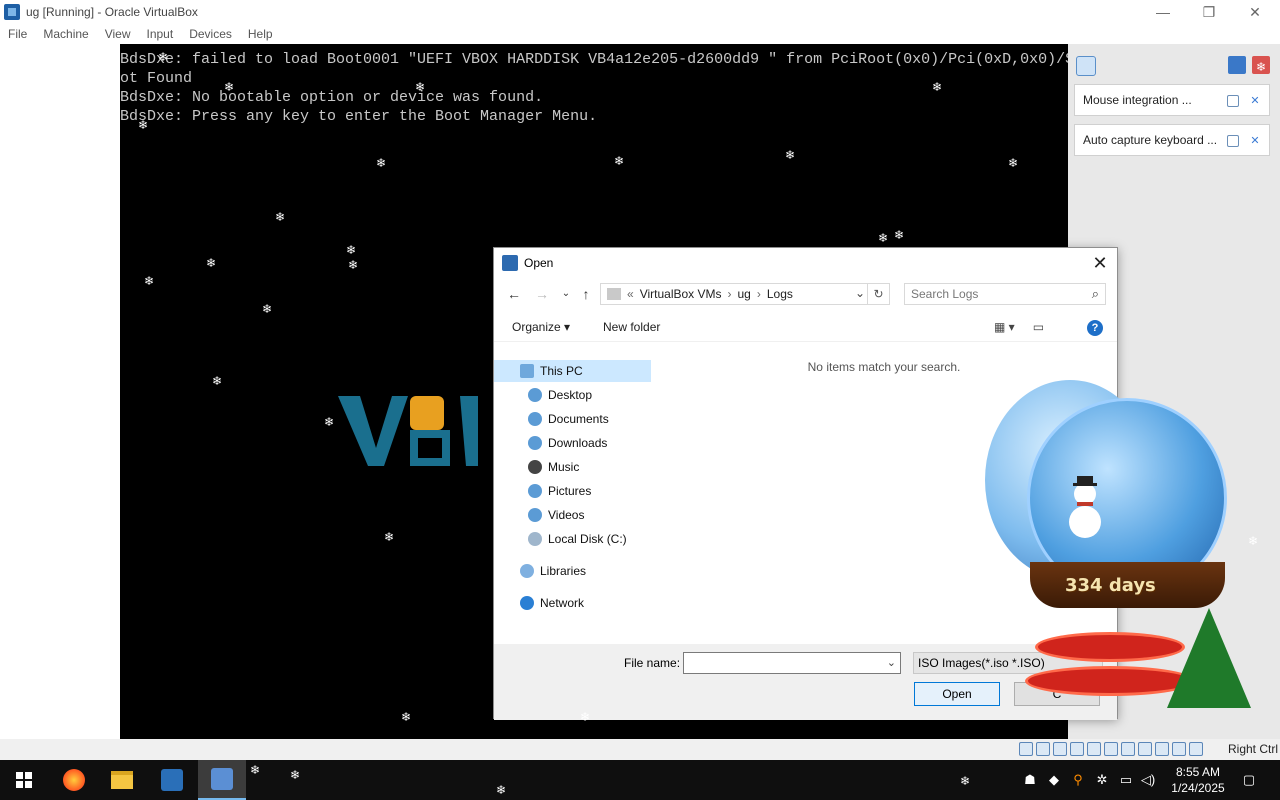  Describe the element at coordinates (563, 571) in the screenshot. I see `nav-label: Libraries` at that location.